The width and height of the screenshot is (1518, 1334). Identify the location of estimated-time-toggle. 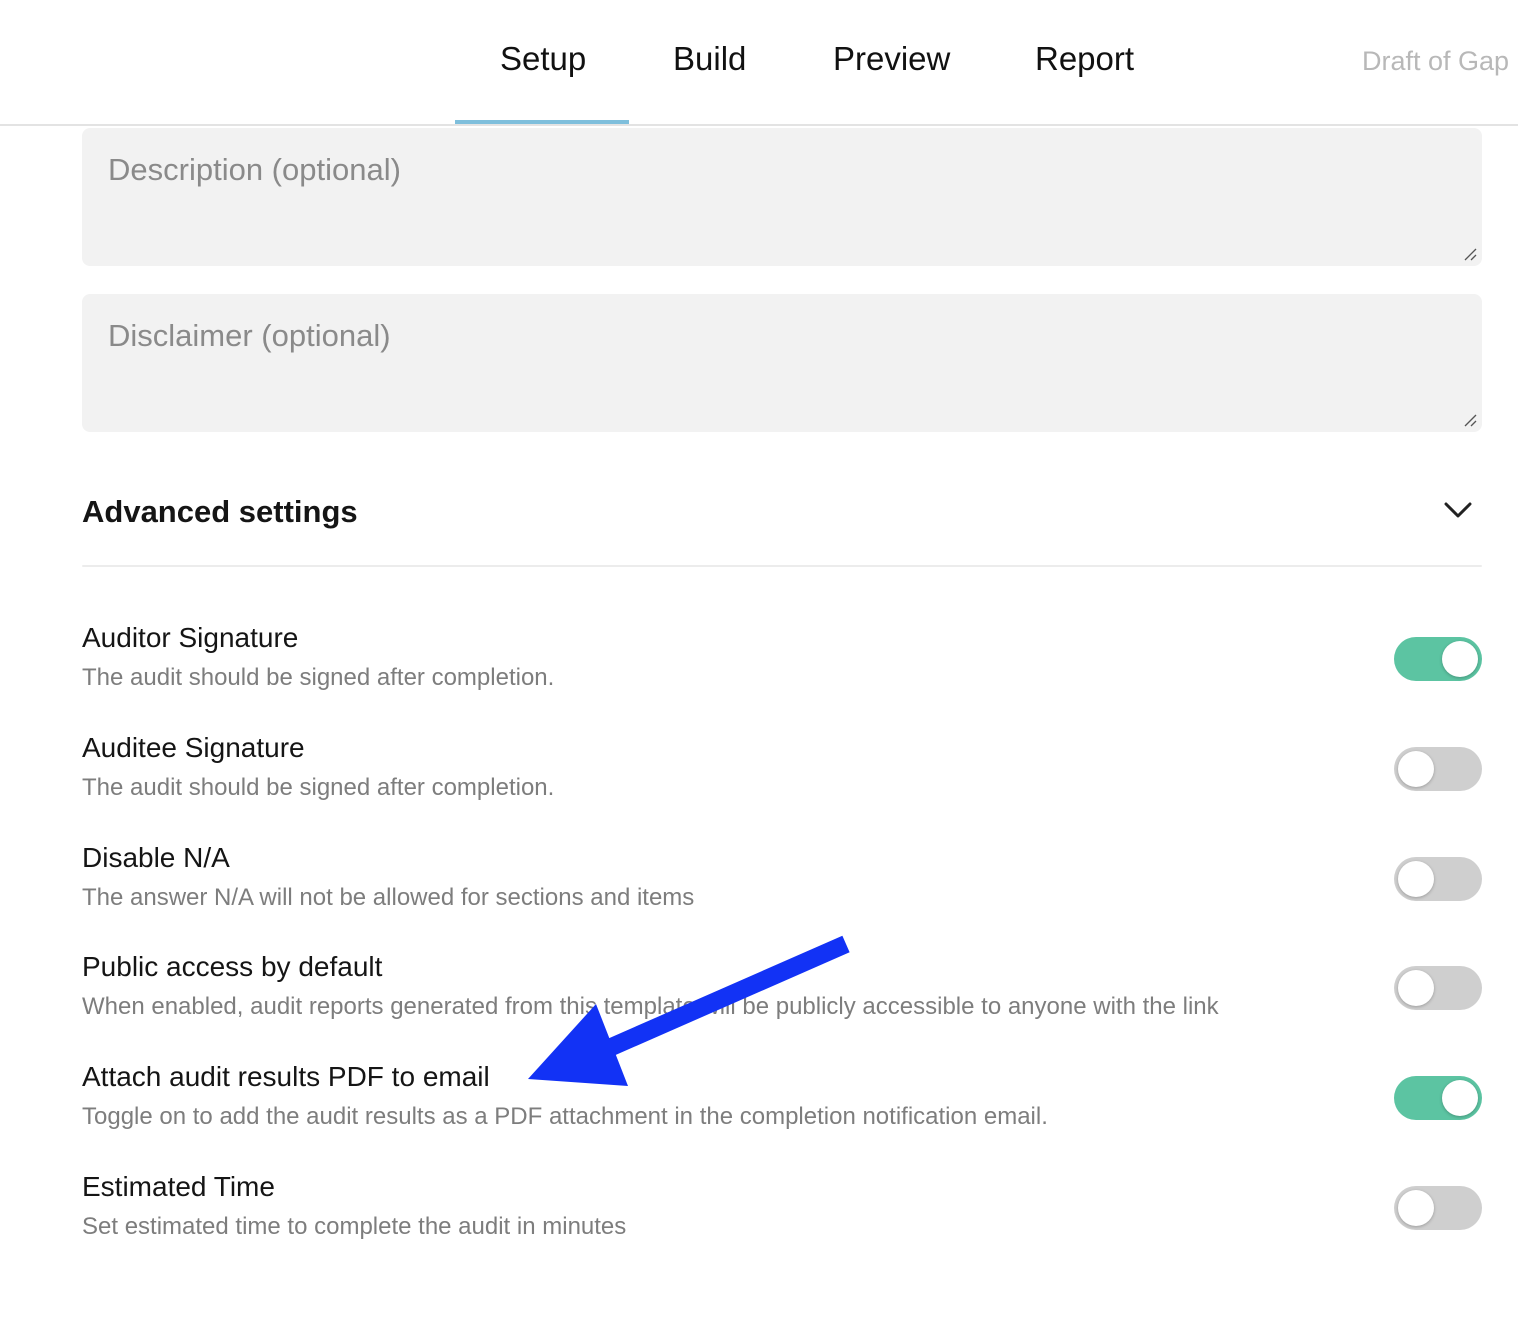
(1438, 1208).